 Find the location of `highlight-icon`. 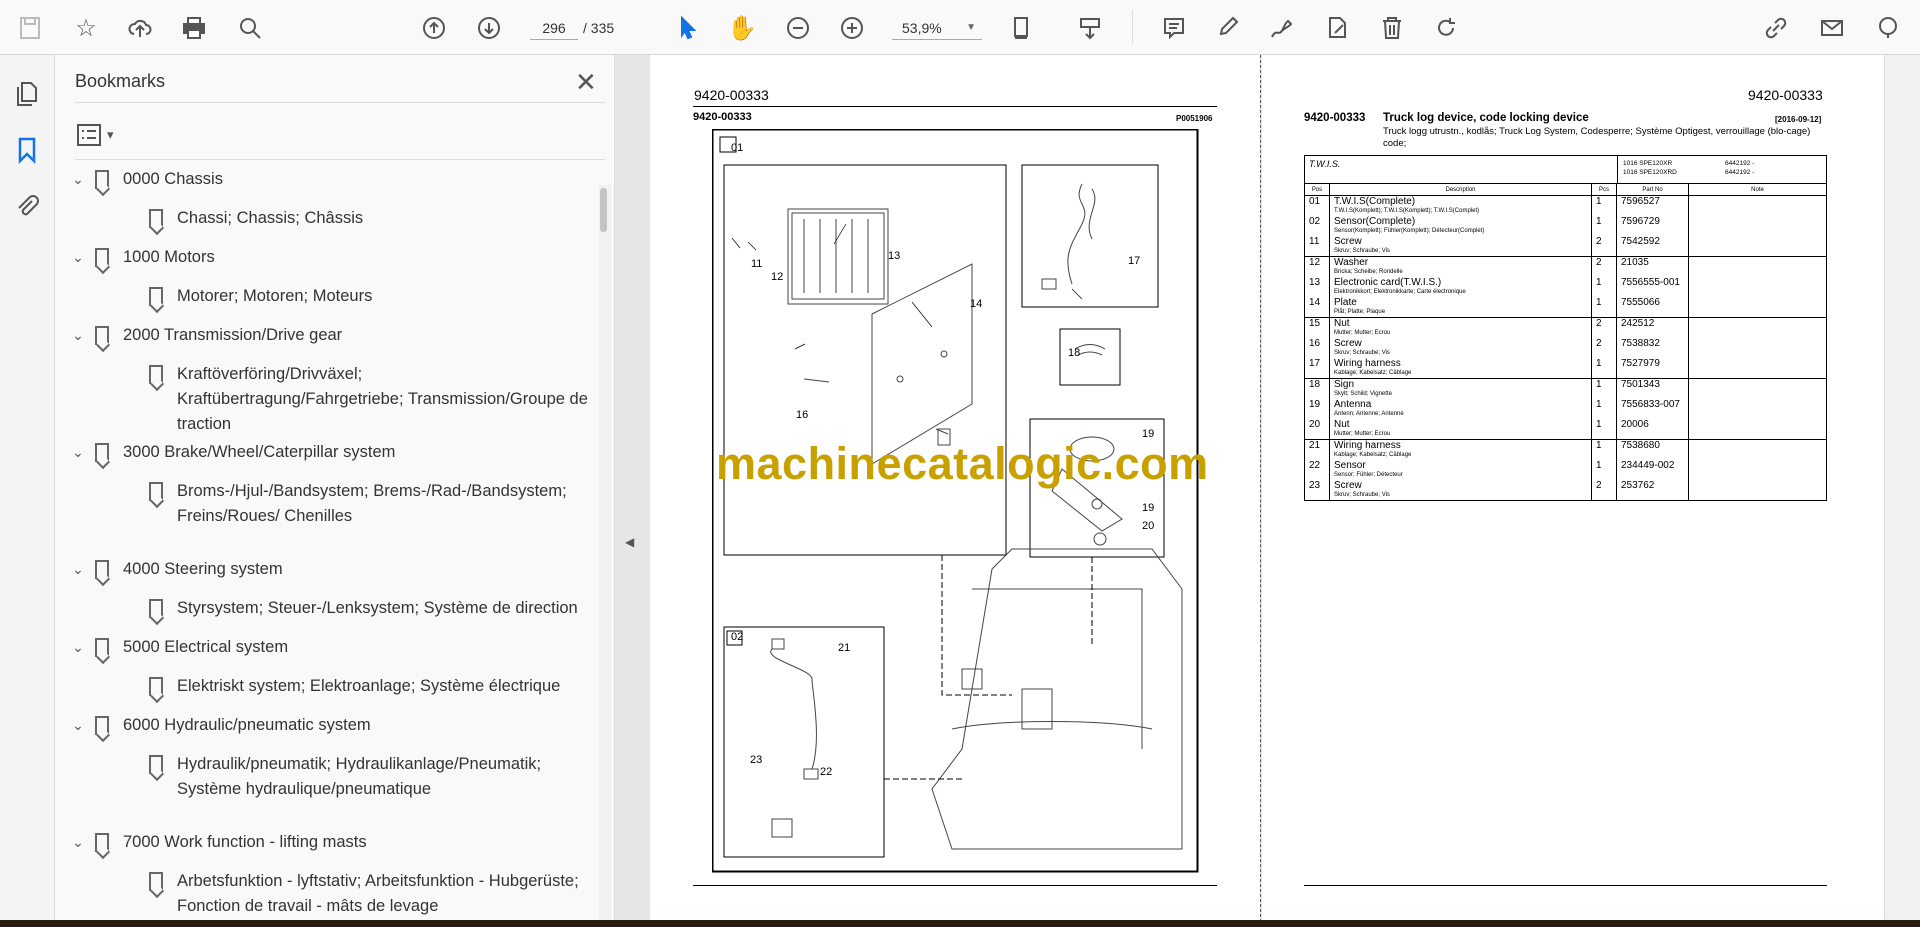

highlight-icon is located at coordinates (1228, 28).